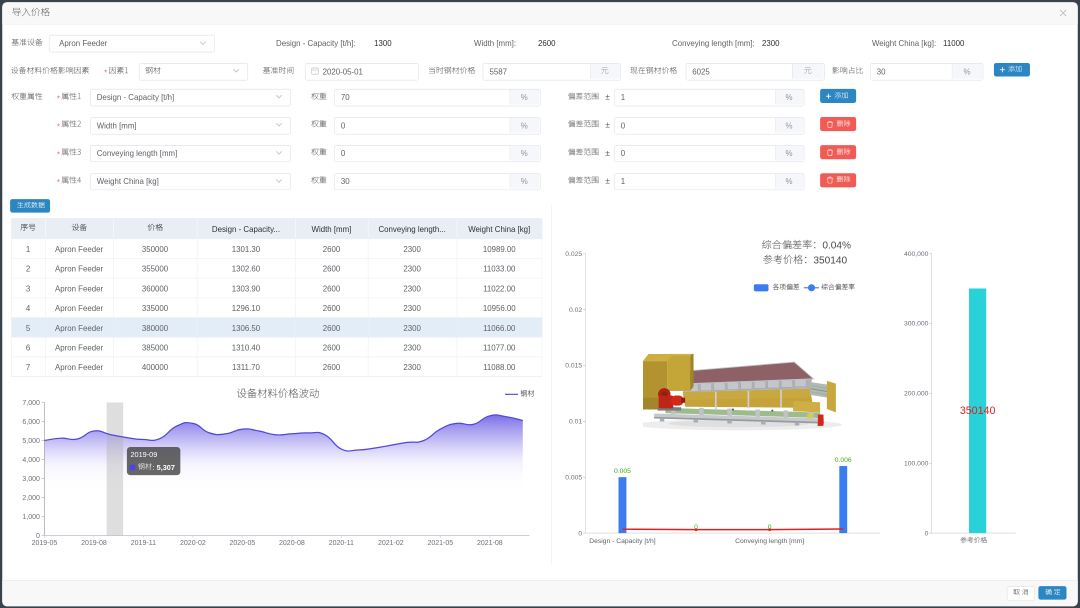 This screenshot has height=608, width=1080. What do you see at coordinates (916, 463) in the screenshot?
I see `svg-text: 100,000` at bounding box center [916, 463].